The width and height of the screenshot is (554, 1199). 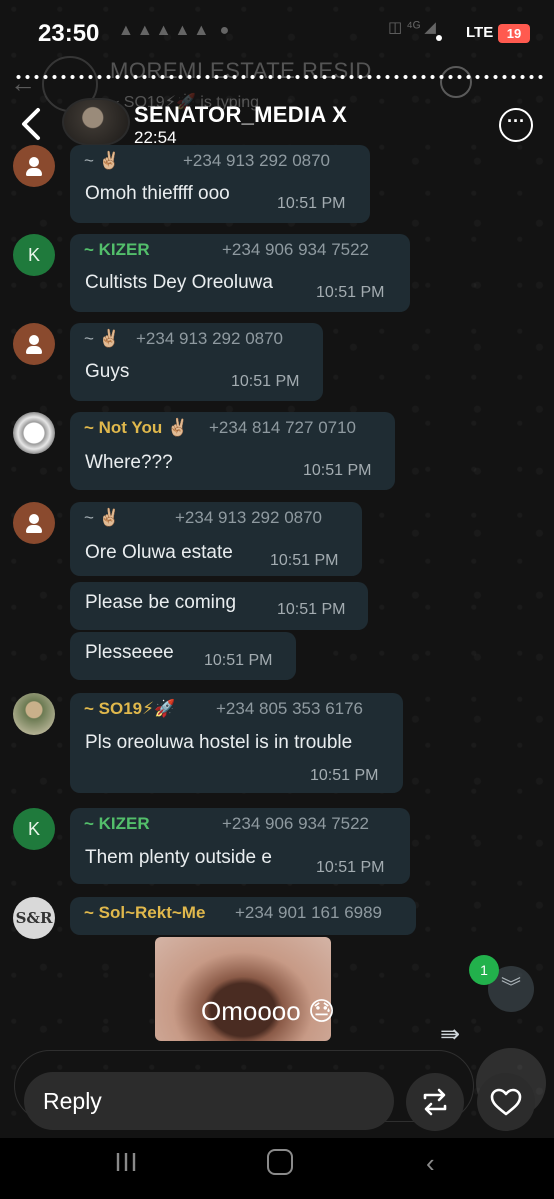 What do you see at coordinates (268, 1011) in the screenshot?
I see `story-caption: Omoooo 😓` at bounding box center [268, 1011].